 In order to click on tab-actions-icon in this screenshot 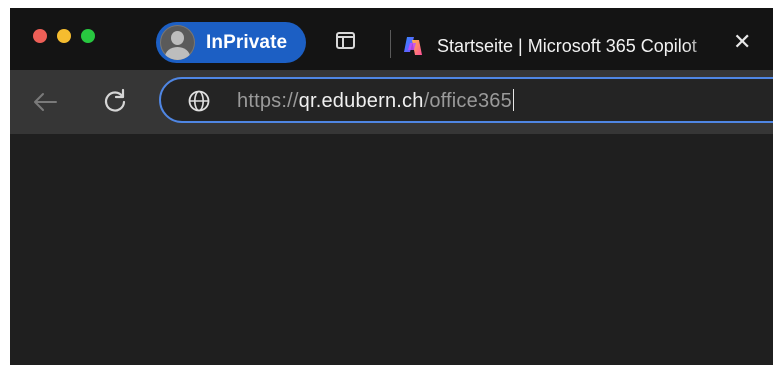, I will do `click(345, 40)`.